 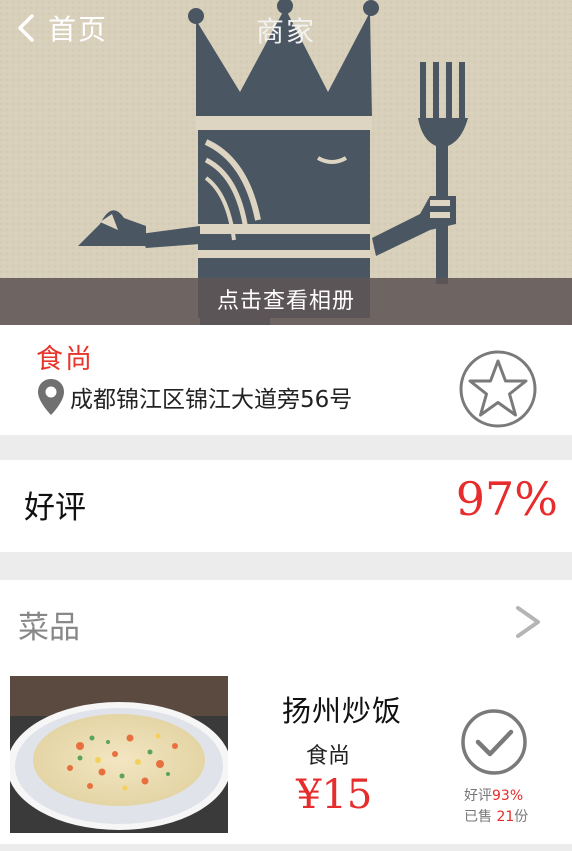 I want to click on shop-name: 食尚, so click(x=65, y=359).